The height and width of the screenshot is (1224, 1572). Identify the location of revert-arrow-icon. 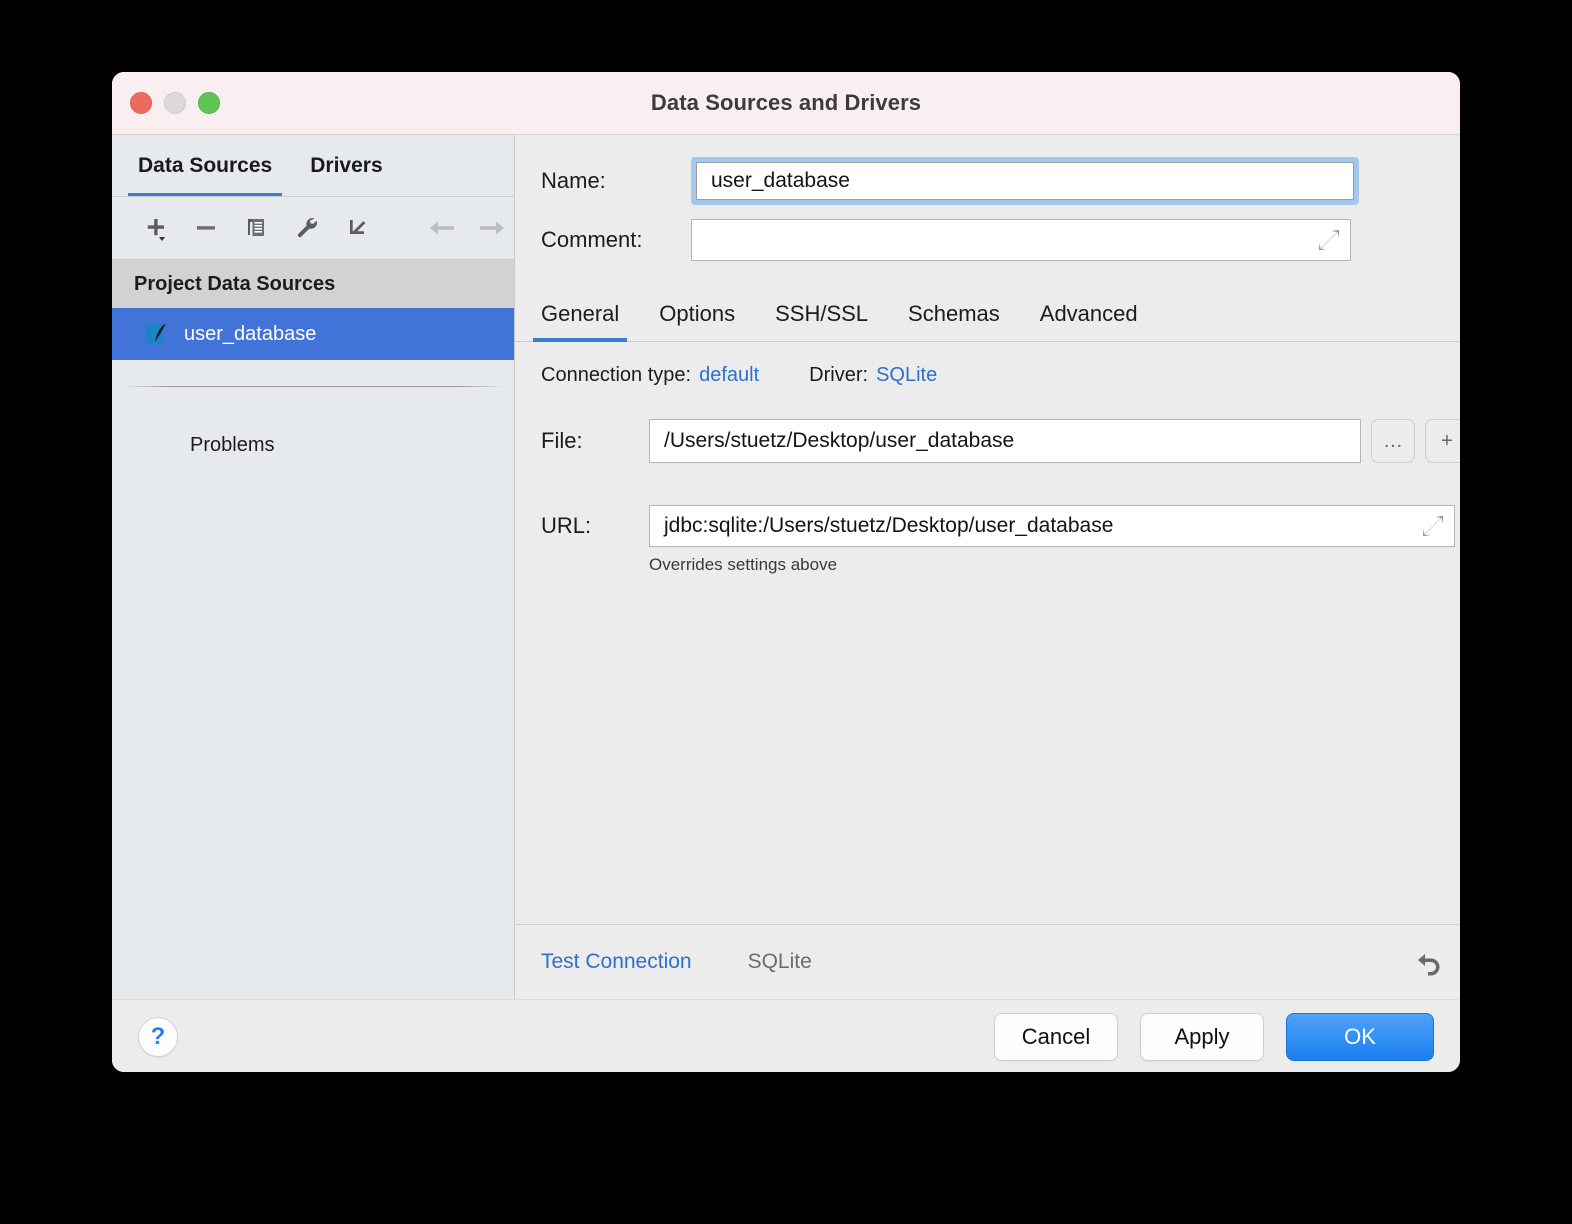
(1429, 962).